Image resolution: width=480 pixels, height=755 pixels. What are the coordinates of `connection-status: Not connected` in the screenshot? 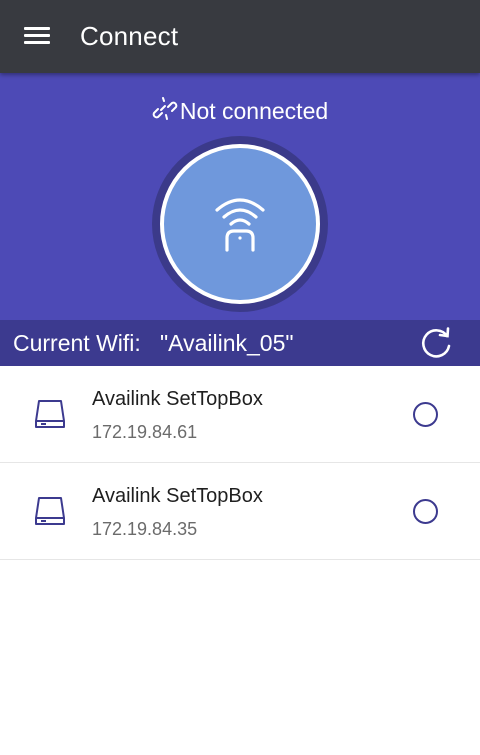 It's located at (240, 113).